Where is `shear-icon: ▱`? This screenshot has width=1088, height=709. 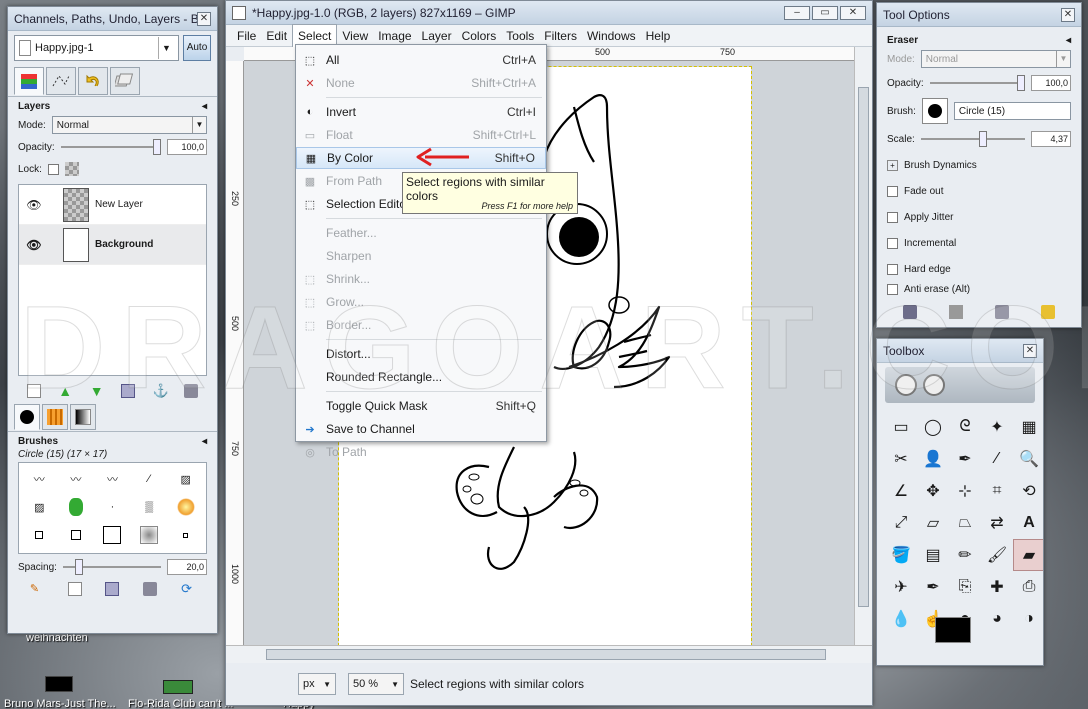
shear-icon: ▱ is located at coordinates (933, 523).